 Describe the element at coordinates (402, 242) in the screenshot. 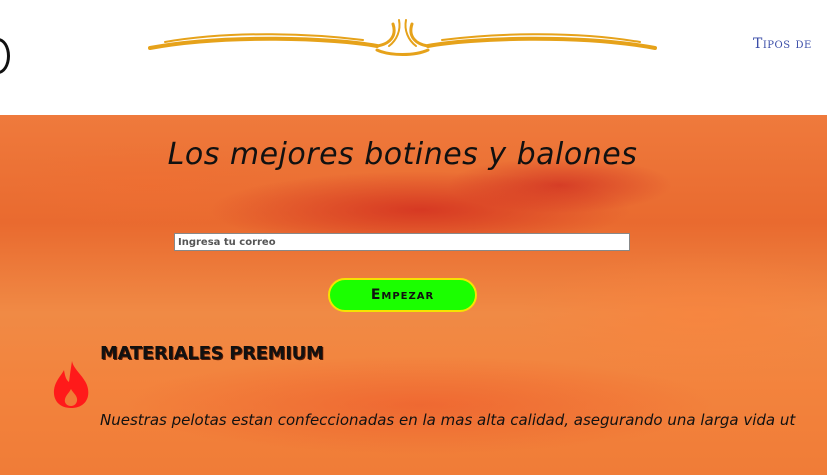

I see `email-input` at that location.